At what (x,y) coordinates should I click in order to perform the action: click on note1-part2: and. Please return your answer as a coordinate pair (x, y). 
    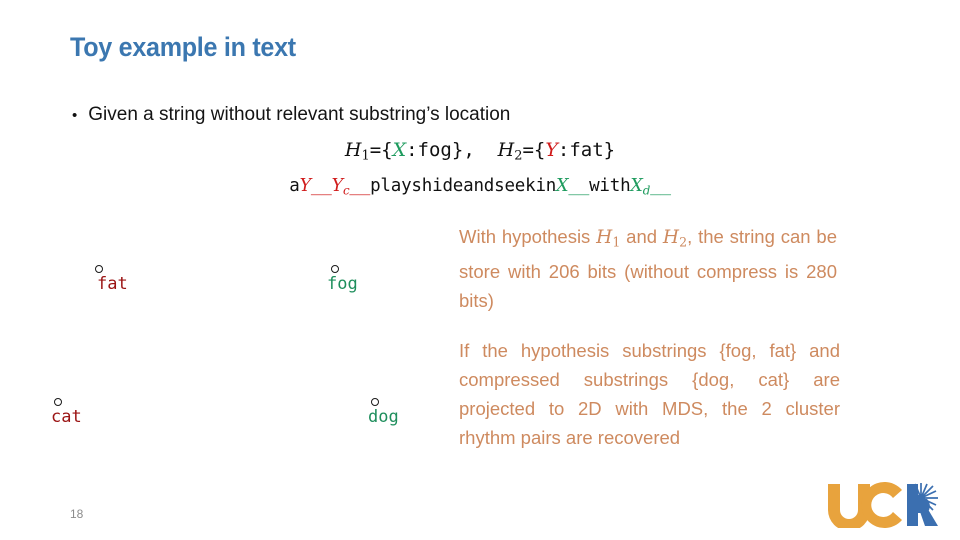
    Looking at the image, I should click on (641, 236).